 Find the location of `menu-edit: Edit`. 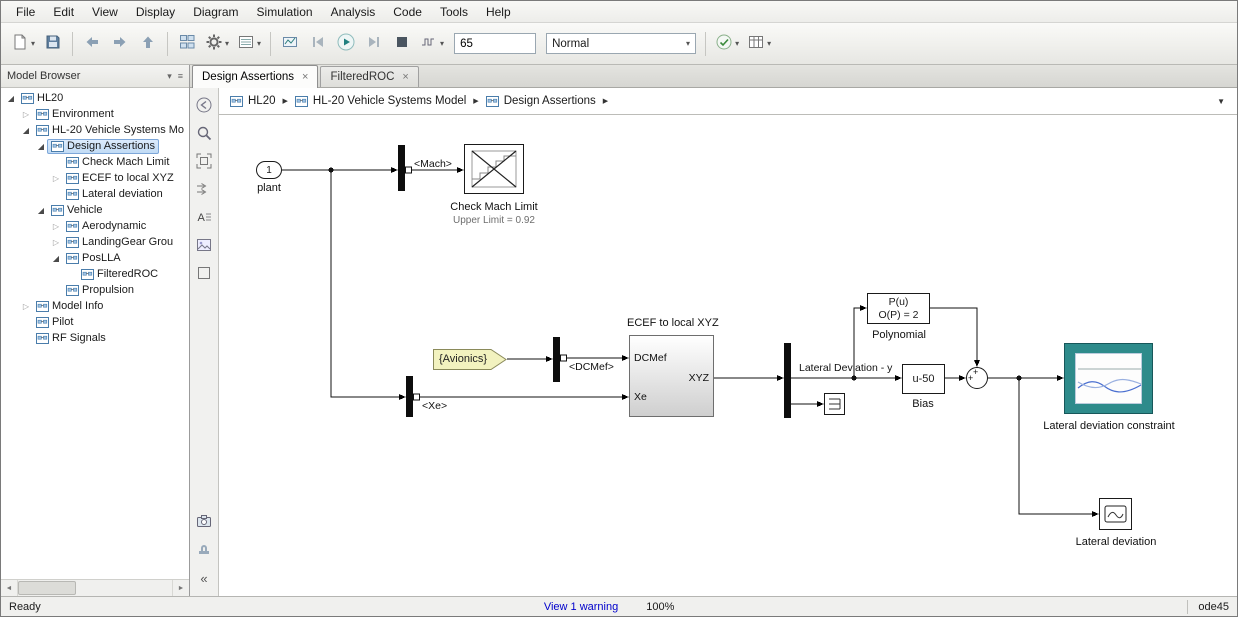

menu-edit: Edit is located at coordinates (63, 12).